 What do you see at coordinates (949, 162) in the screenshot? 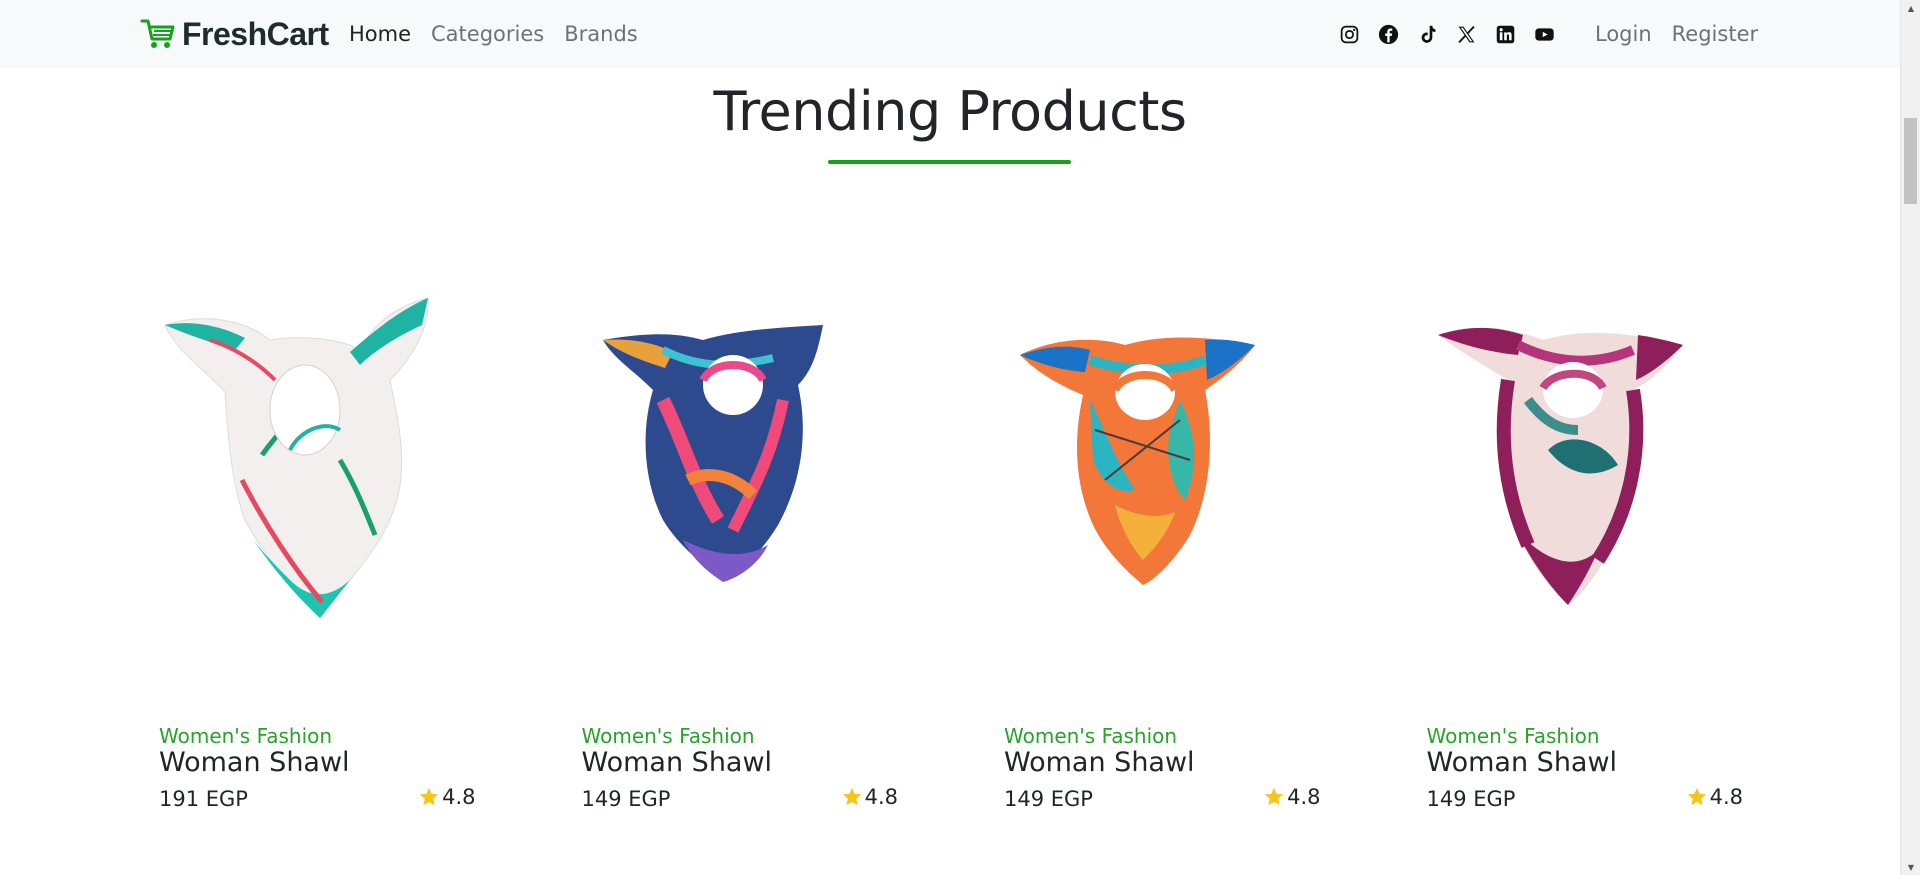
I see `title-underline` at bounding box center [949, 162].